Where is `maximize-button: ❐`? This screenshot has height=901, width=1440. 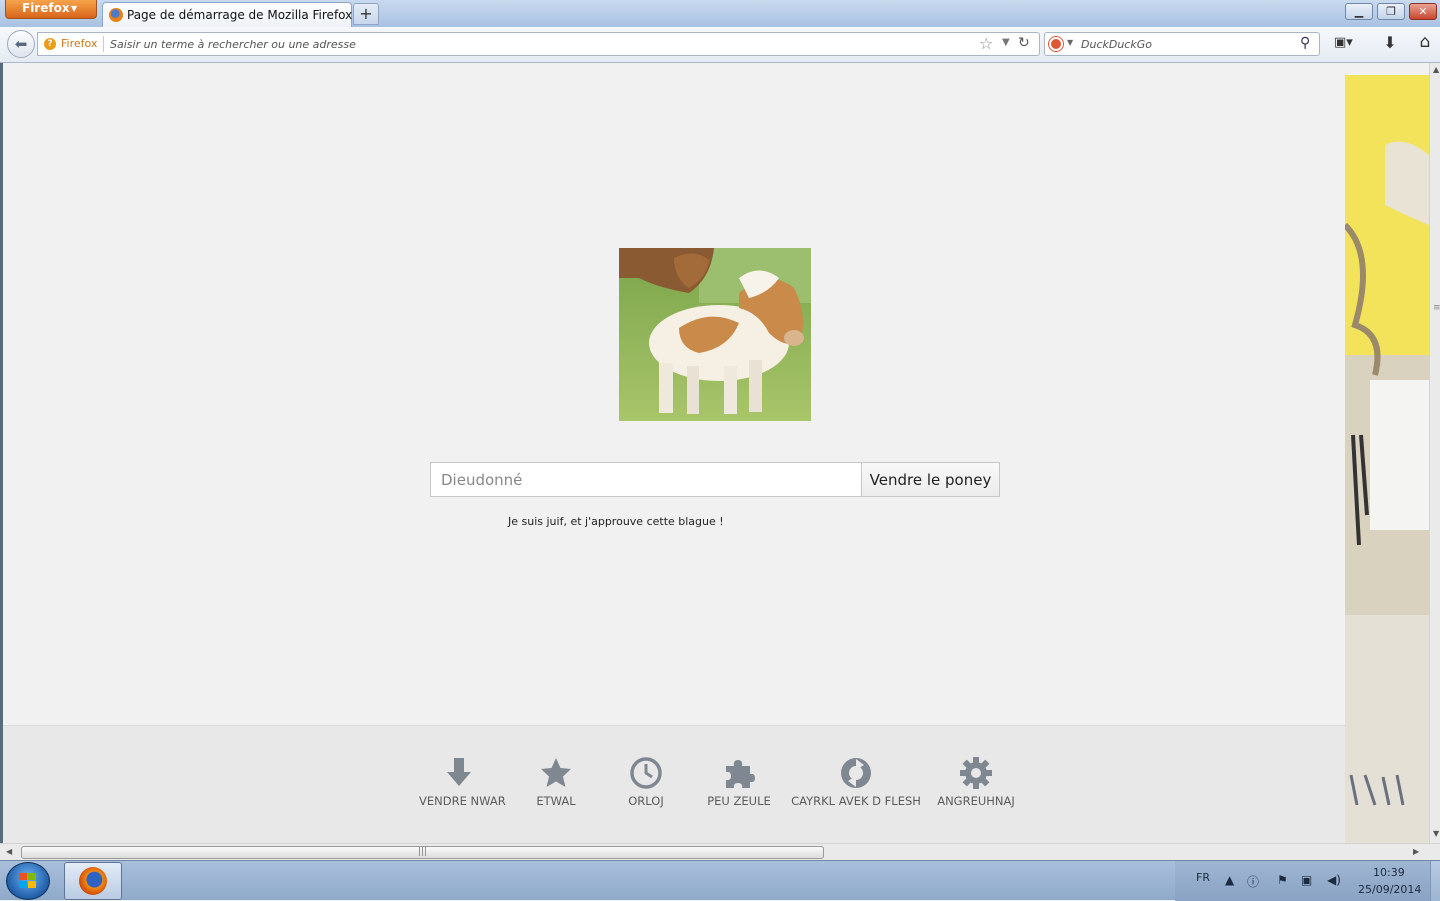
maximize-button: ❐ is located at coordinates (1391, 11).